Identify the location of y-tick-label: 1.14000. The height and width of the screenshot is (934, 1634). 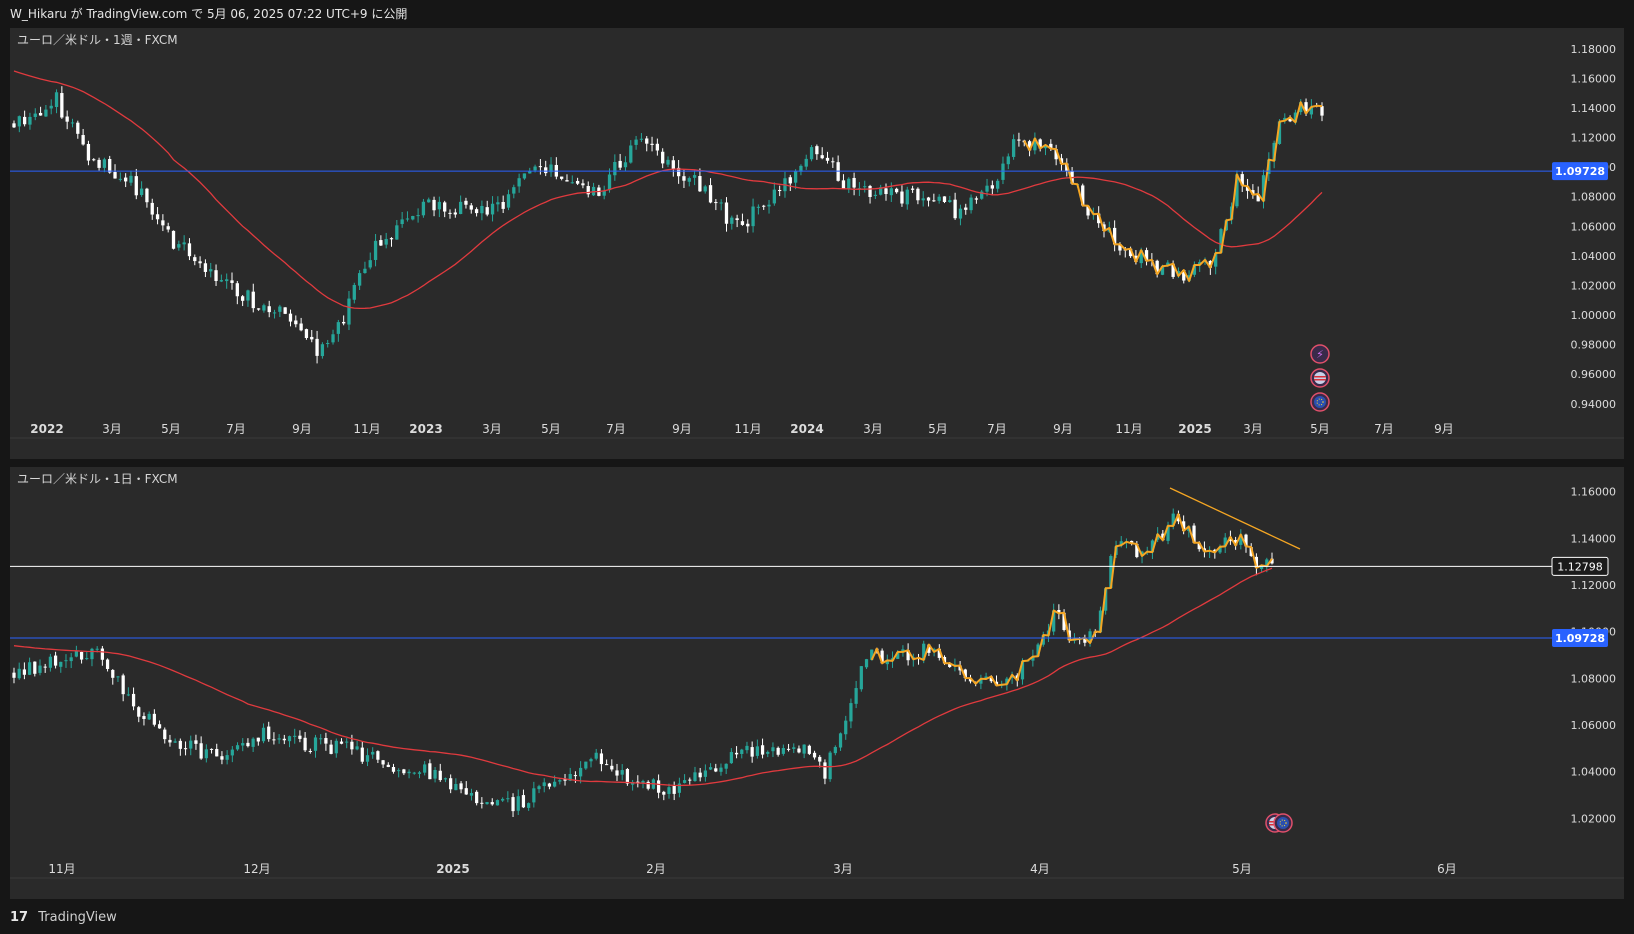
(1594, 108).